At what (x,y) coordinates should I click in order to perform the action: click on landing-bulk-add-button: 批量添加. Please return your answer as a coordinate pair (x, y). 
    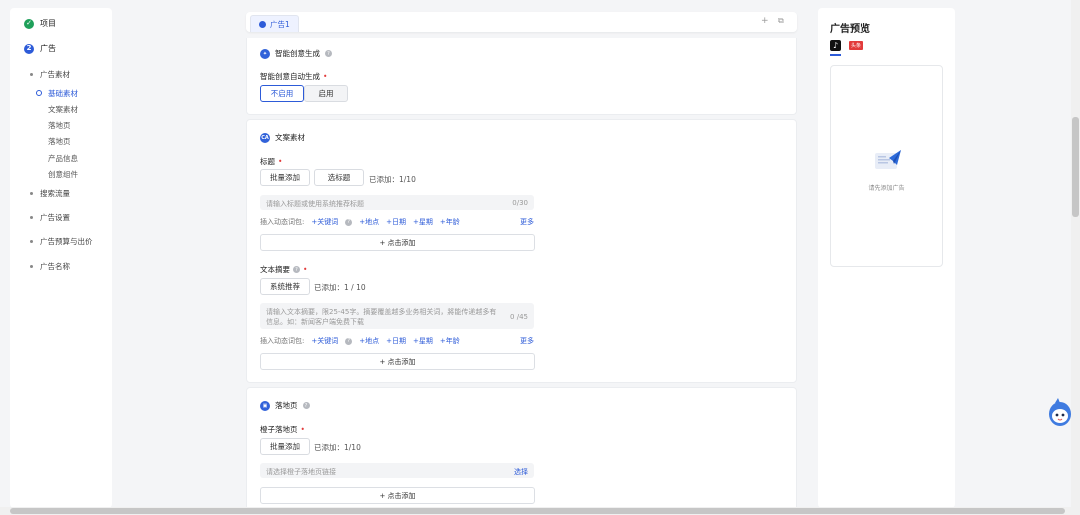
    Looking at the image, I should click on (285, 446).